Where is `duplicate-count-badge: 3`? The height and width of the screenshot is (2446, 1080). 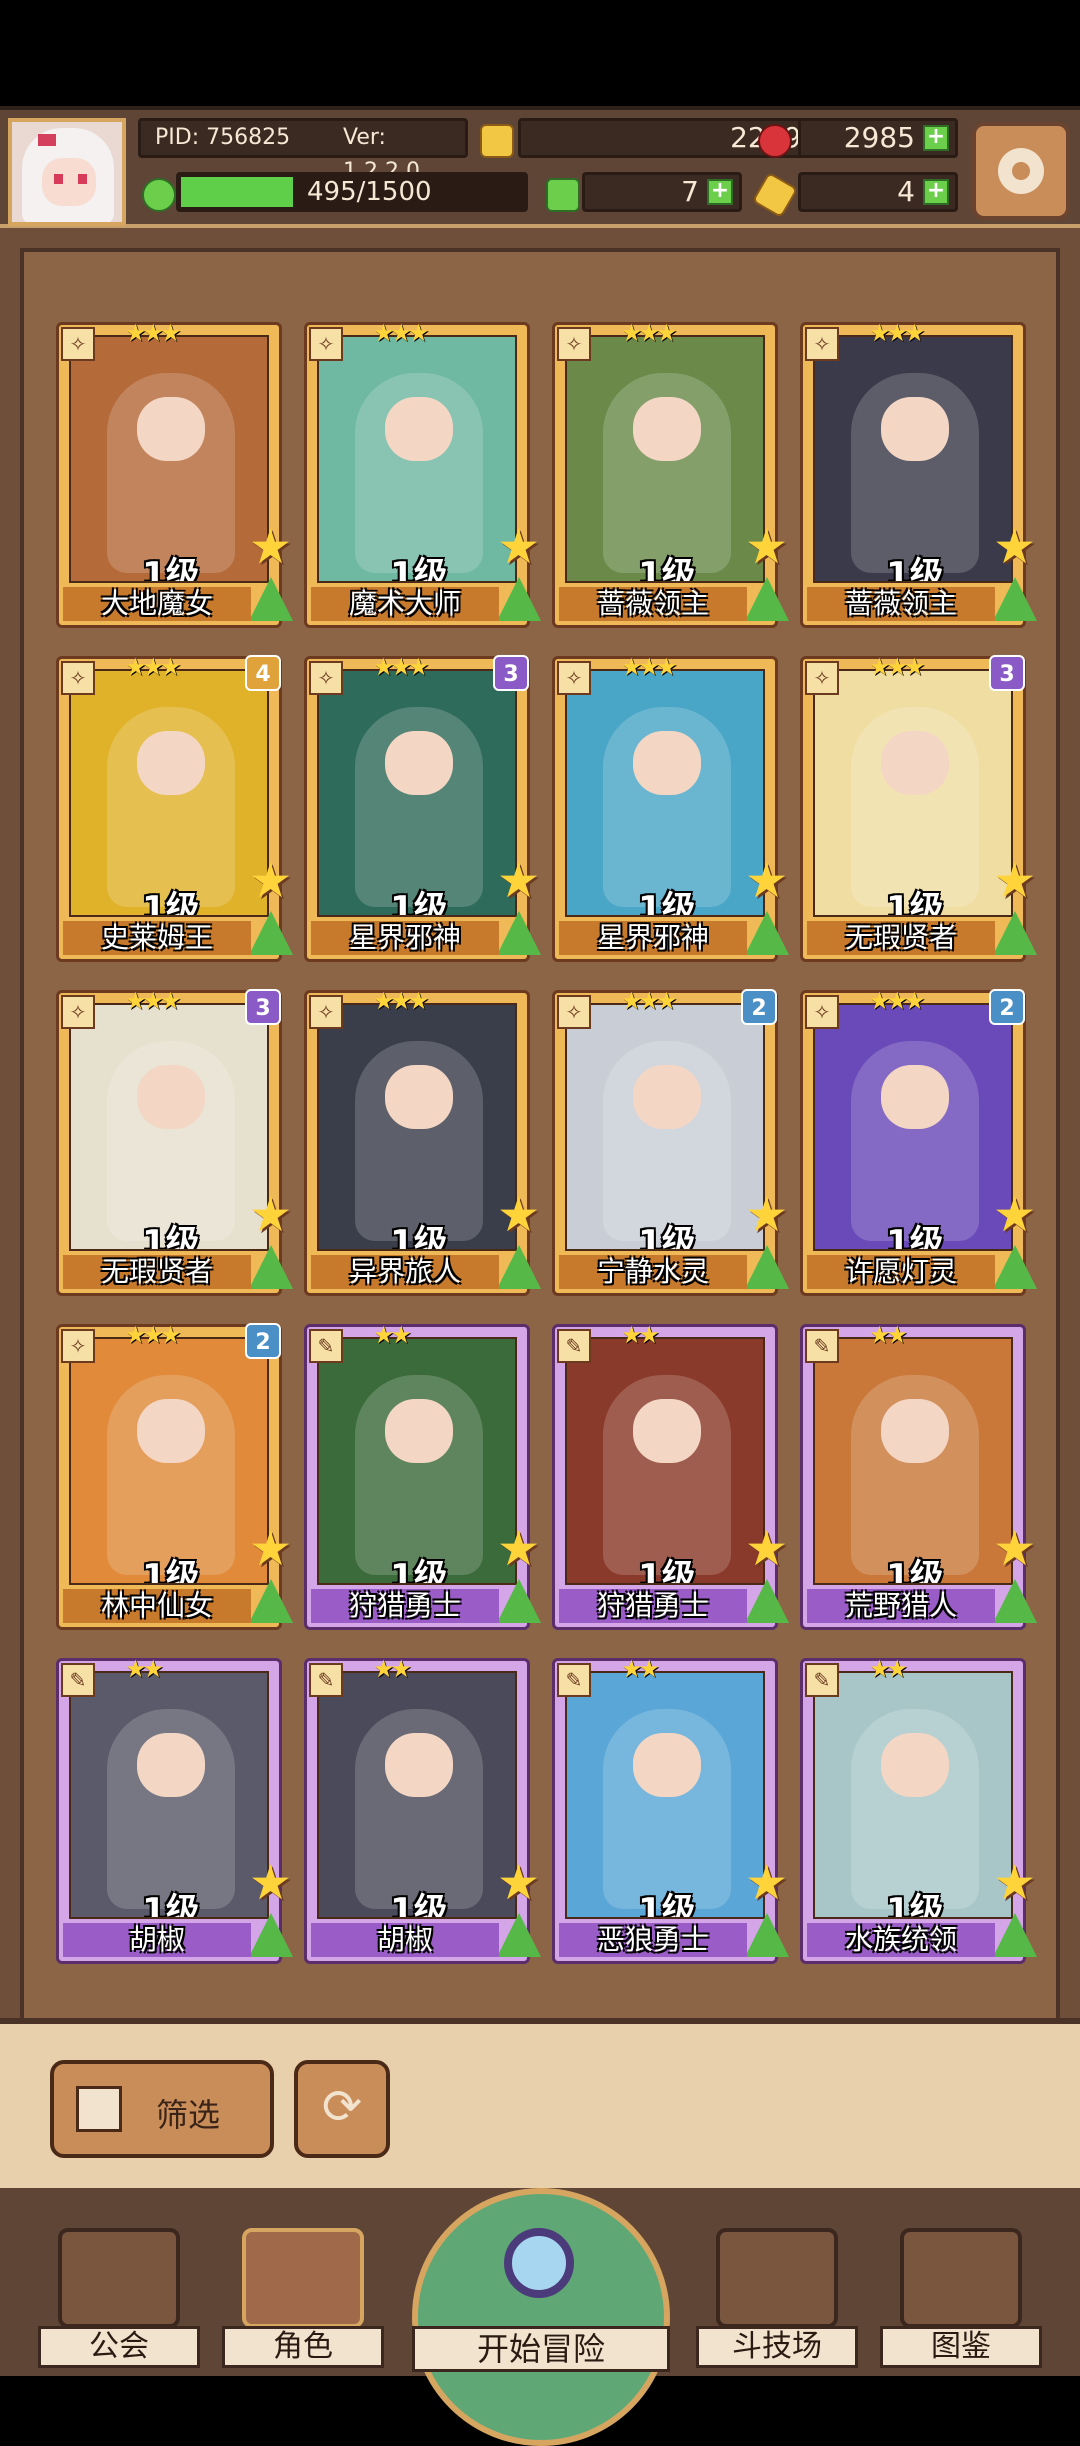 duplicate-count-badge: 3 is located at coordinates (511, 673).